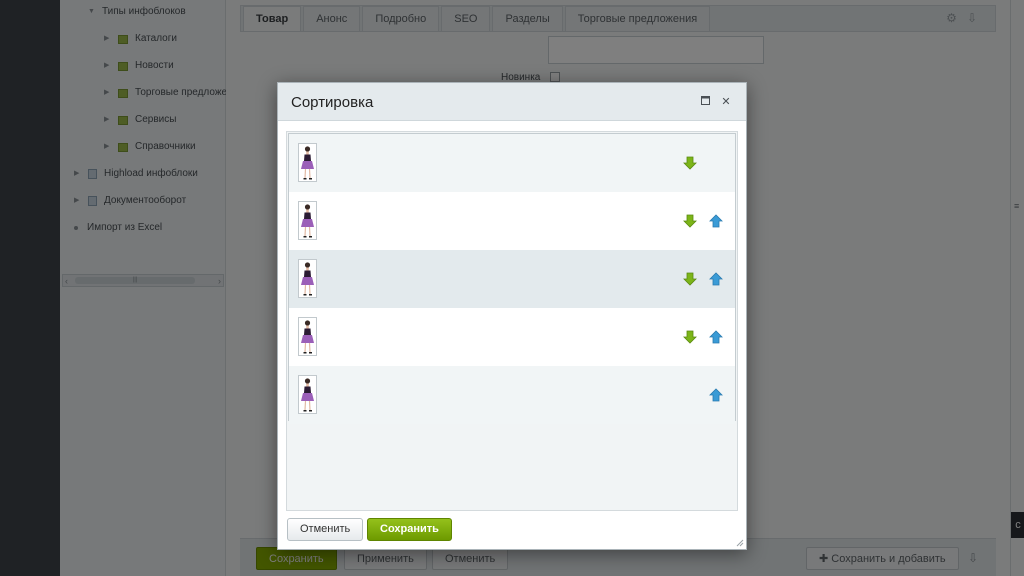 Image resolution: width=1024 pixels, height=576 pixels. What do you see at coordinates (726, 102) in the screenshot?
I see `close-icon: ✕` at bounding box center [726, 102].